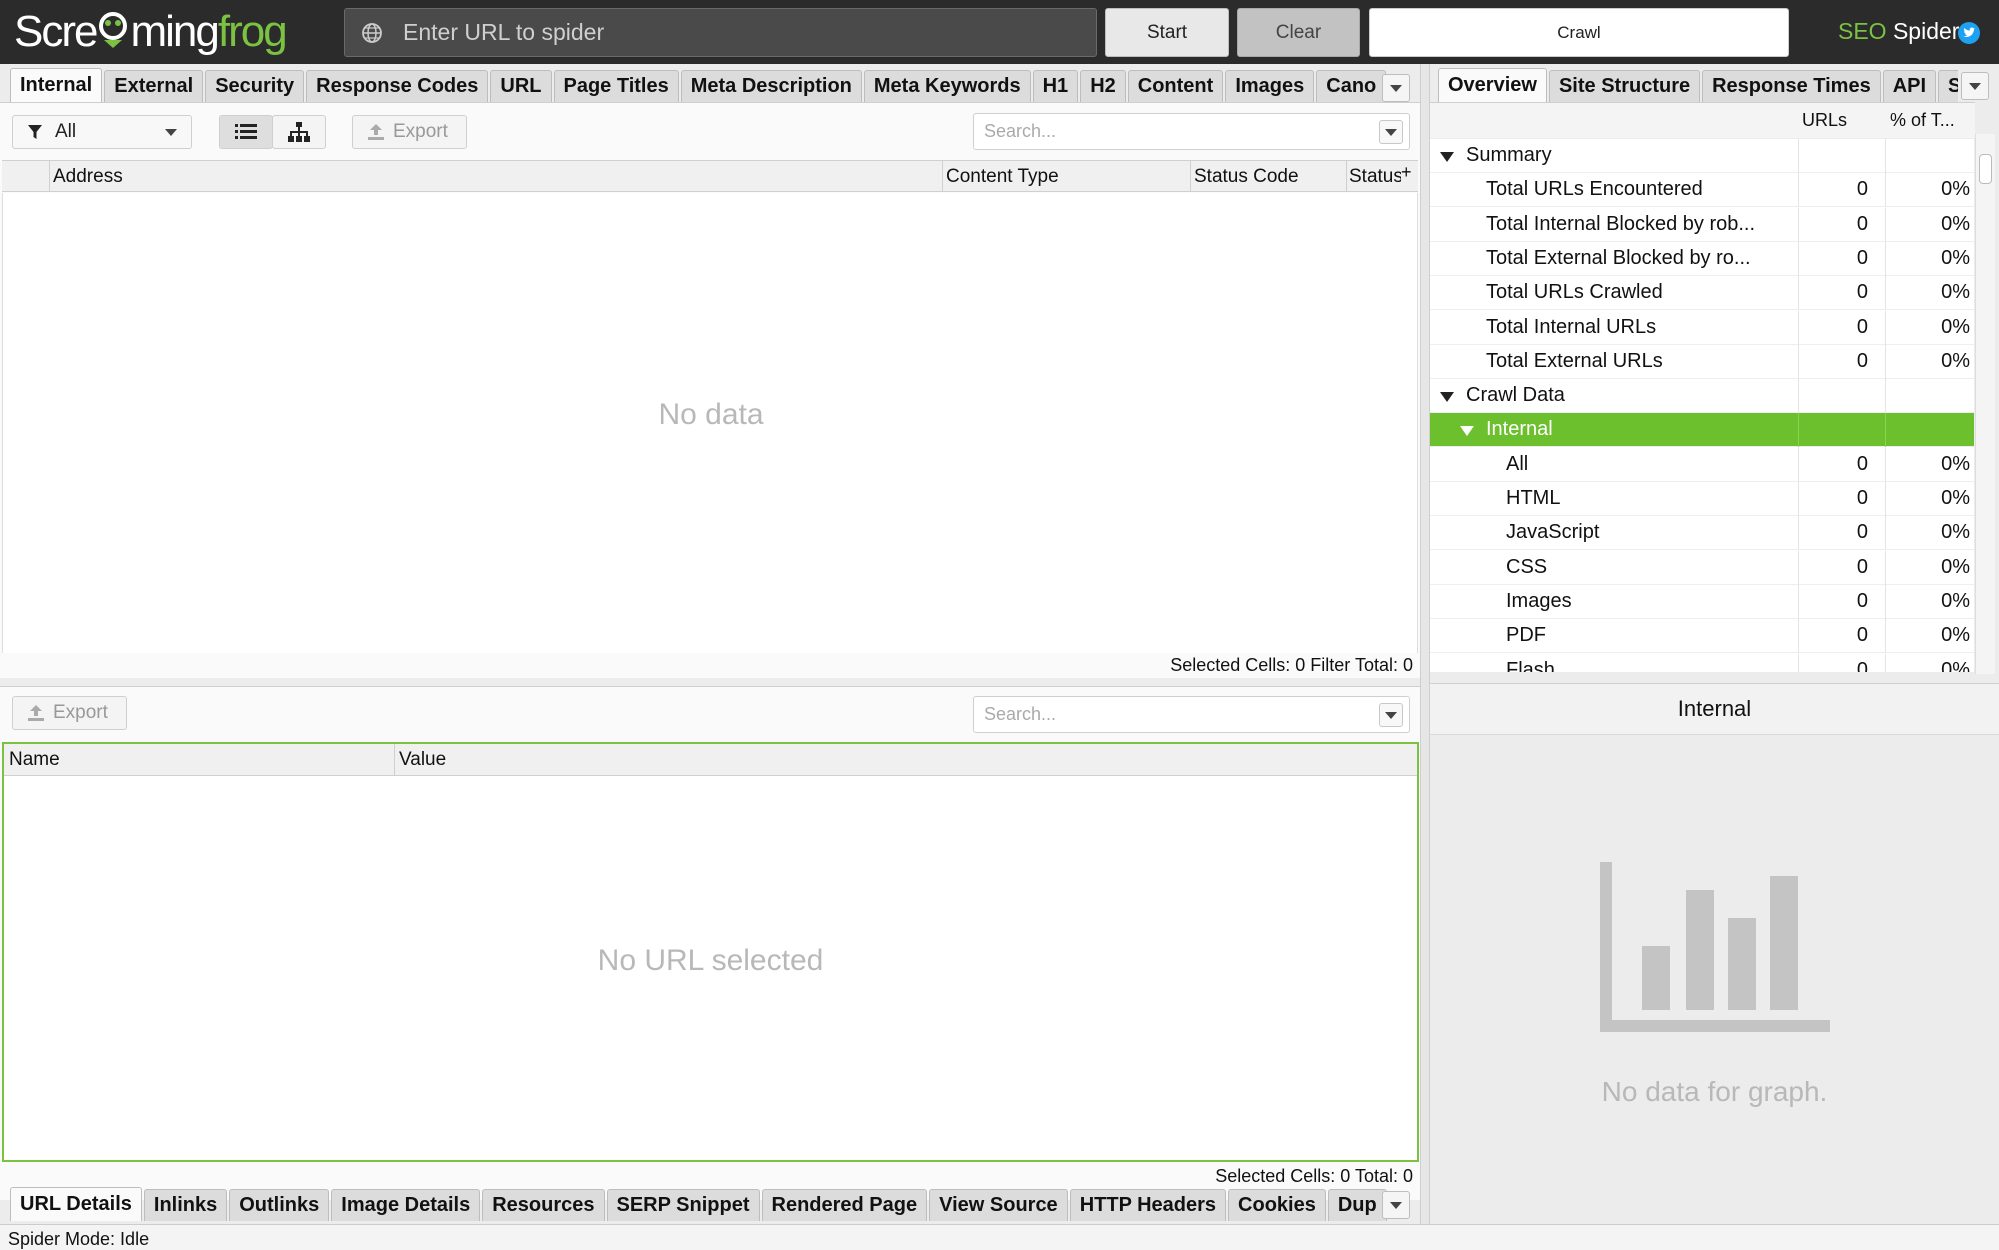 This screenshot has height=1250, width=1999. I want to click on tab-internal: Internal, so click(56, 85).